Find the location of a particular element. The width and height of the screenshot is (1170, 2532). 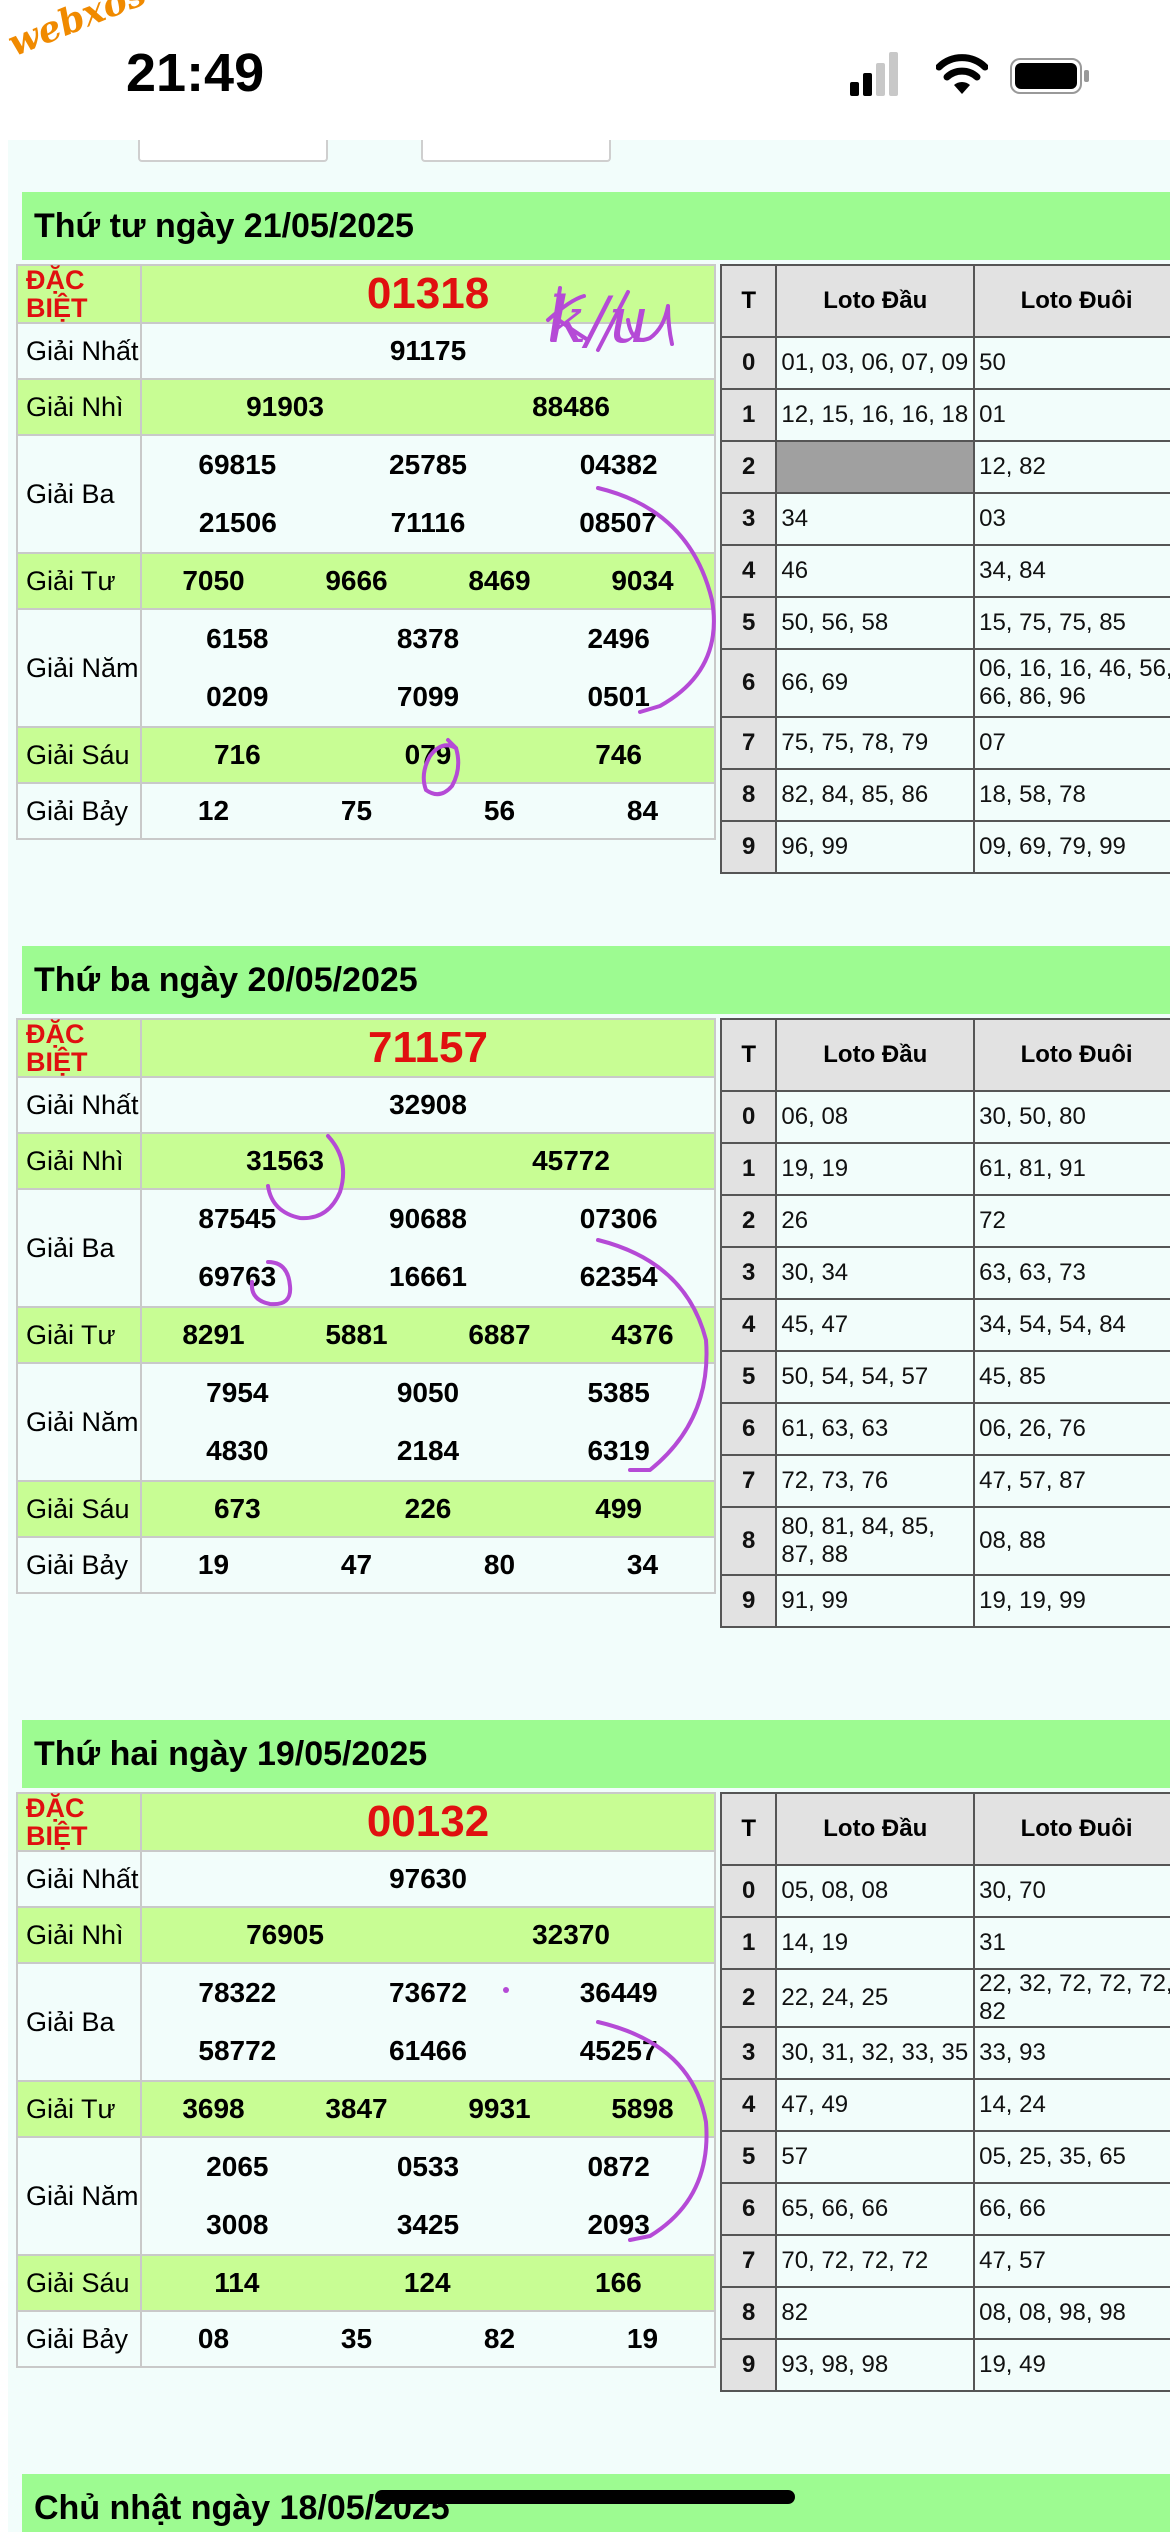

prize-value: 8291 is located at coordinates (213, 1334).